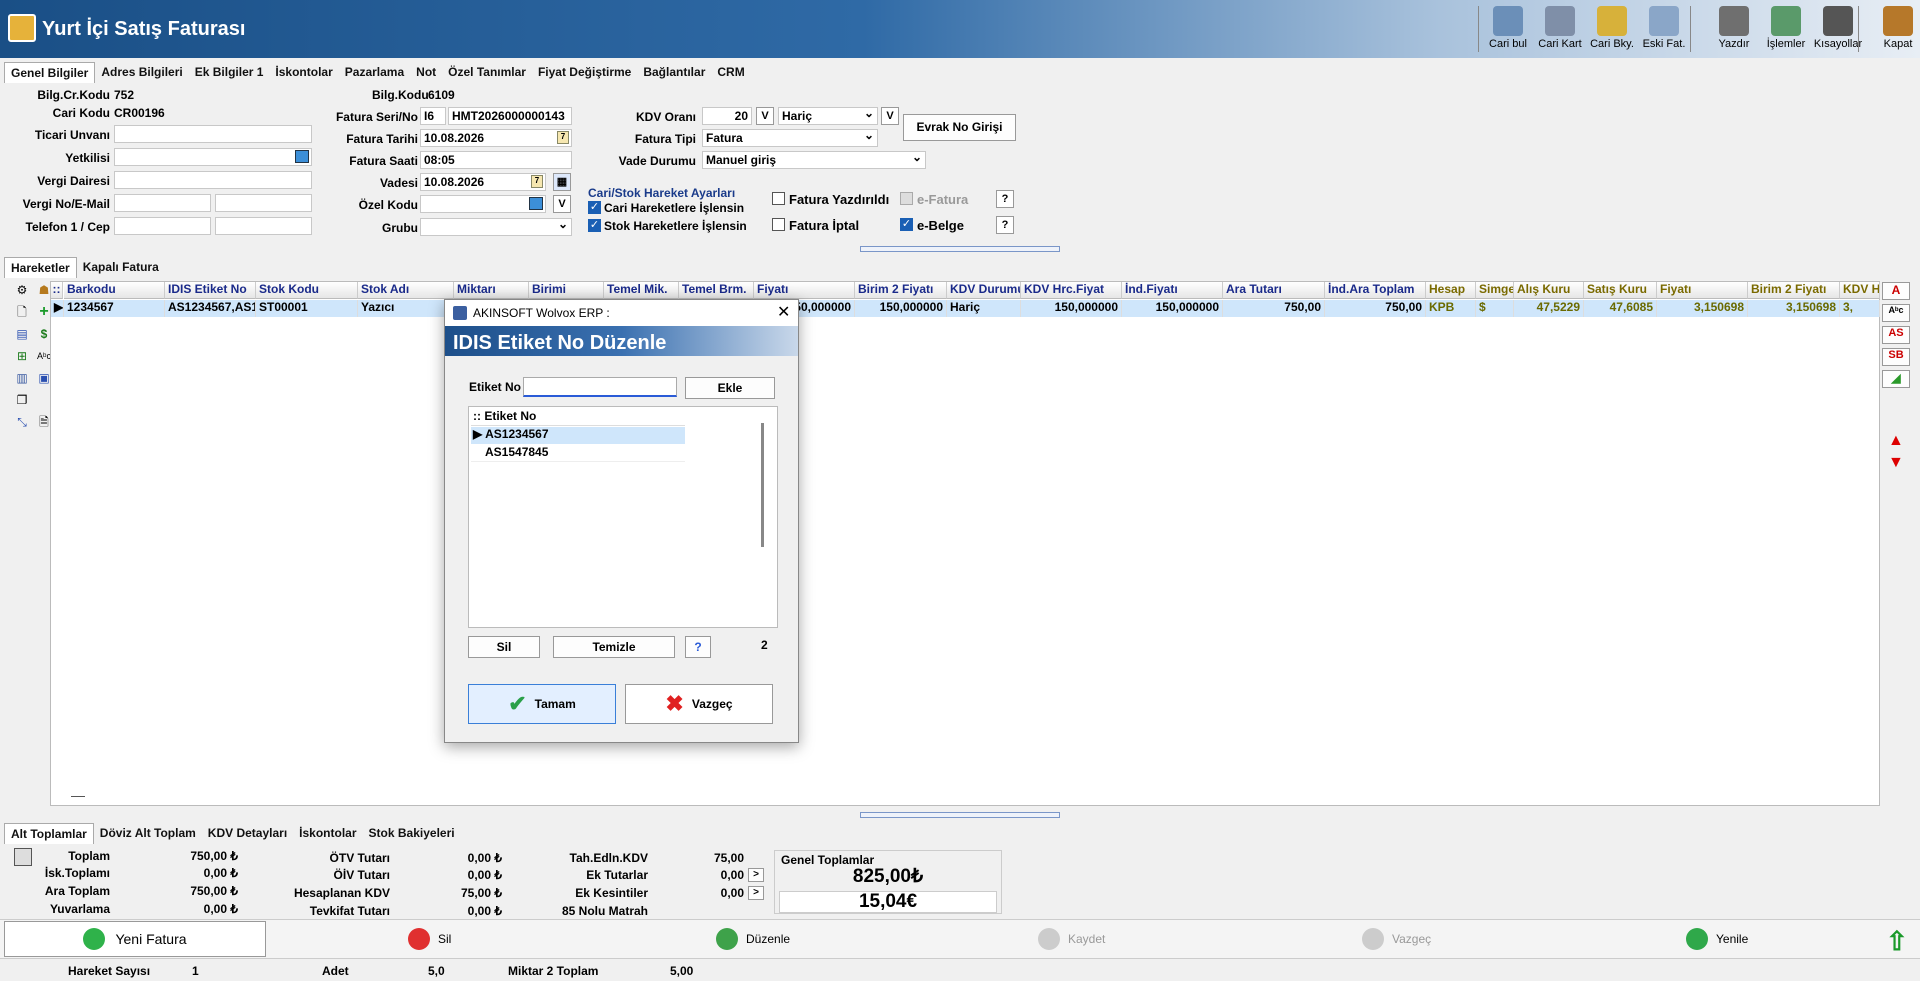 The height and width of the screenshot is (981, 1920). What do you see at coordinates (960, 815) in the screenshot?
I see `splitter-handle-bottom` at bounding box center [960, 815].